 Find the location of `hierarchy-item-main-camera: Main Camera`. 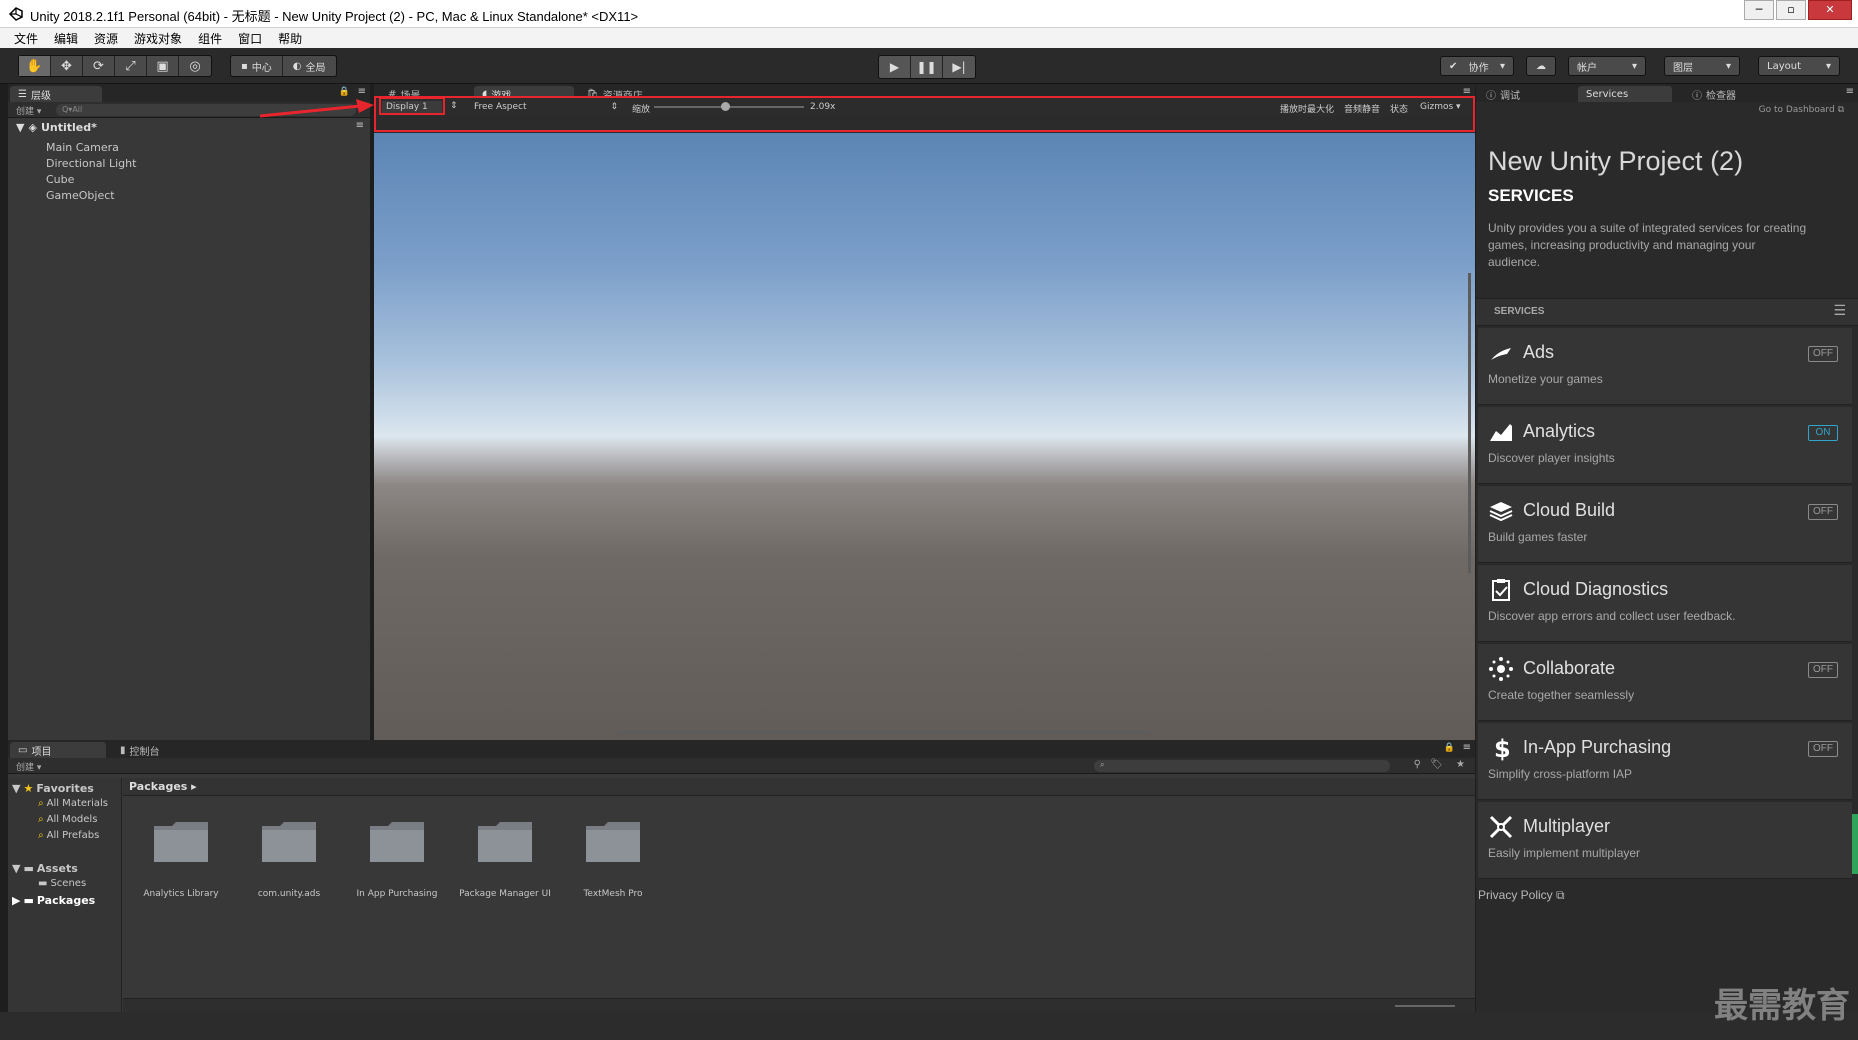

hierarchy-item-main-camera: Main Camera is located at coordinates (82, 147).